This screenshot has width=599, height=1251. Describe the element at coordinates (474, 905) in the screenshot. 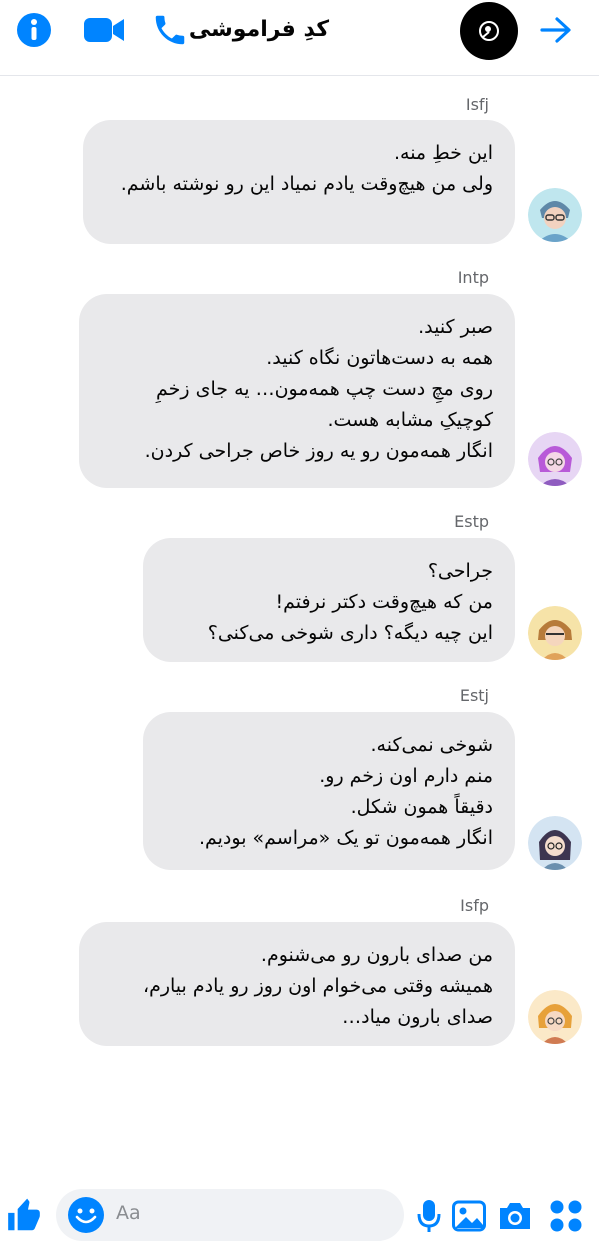

I see `sender-name: Isfp` at that location.